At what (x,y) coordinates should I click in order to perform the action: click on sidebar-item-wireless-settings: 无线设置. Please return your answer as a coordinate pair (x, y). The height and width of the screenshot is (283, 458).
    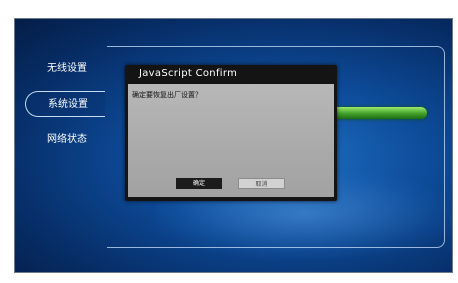
    Looking at the image, I should click on (65, 69).